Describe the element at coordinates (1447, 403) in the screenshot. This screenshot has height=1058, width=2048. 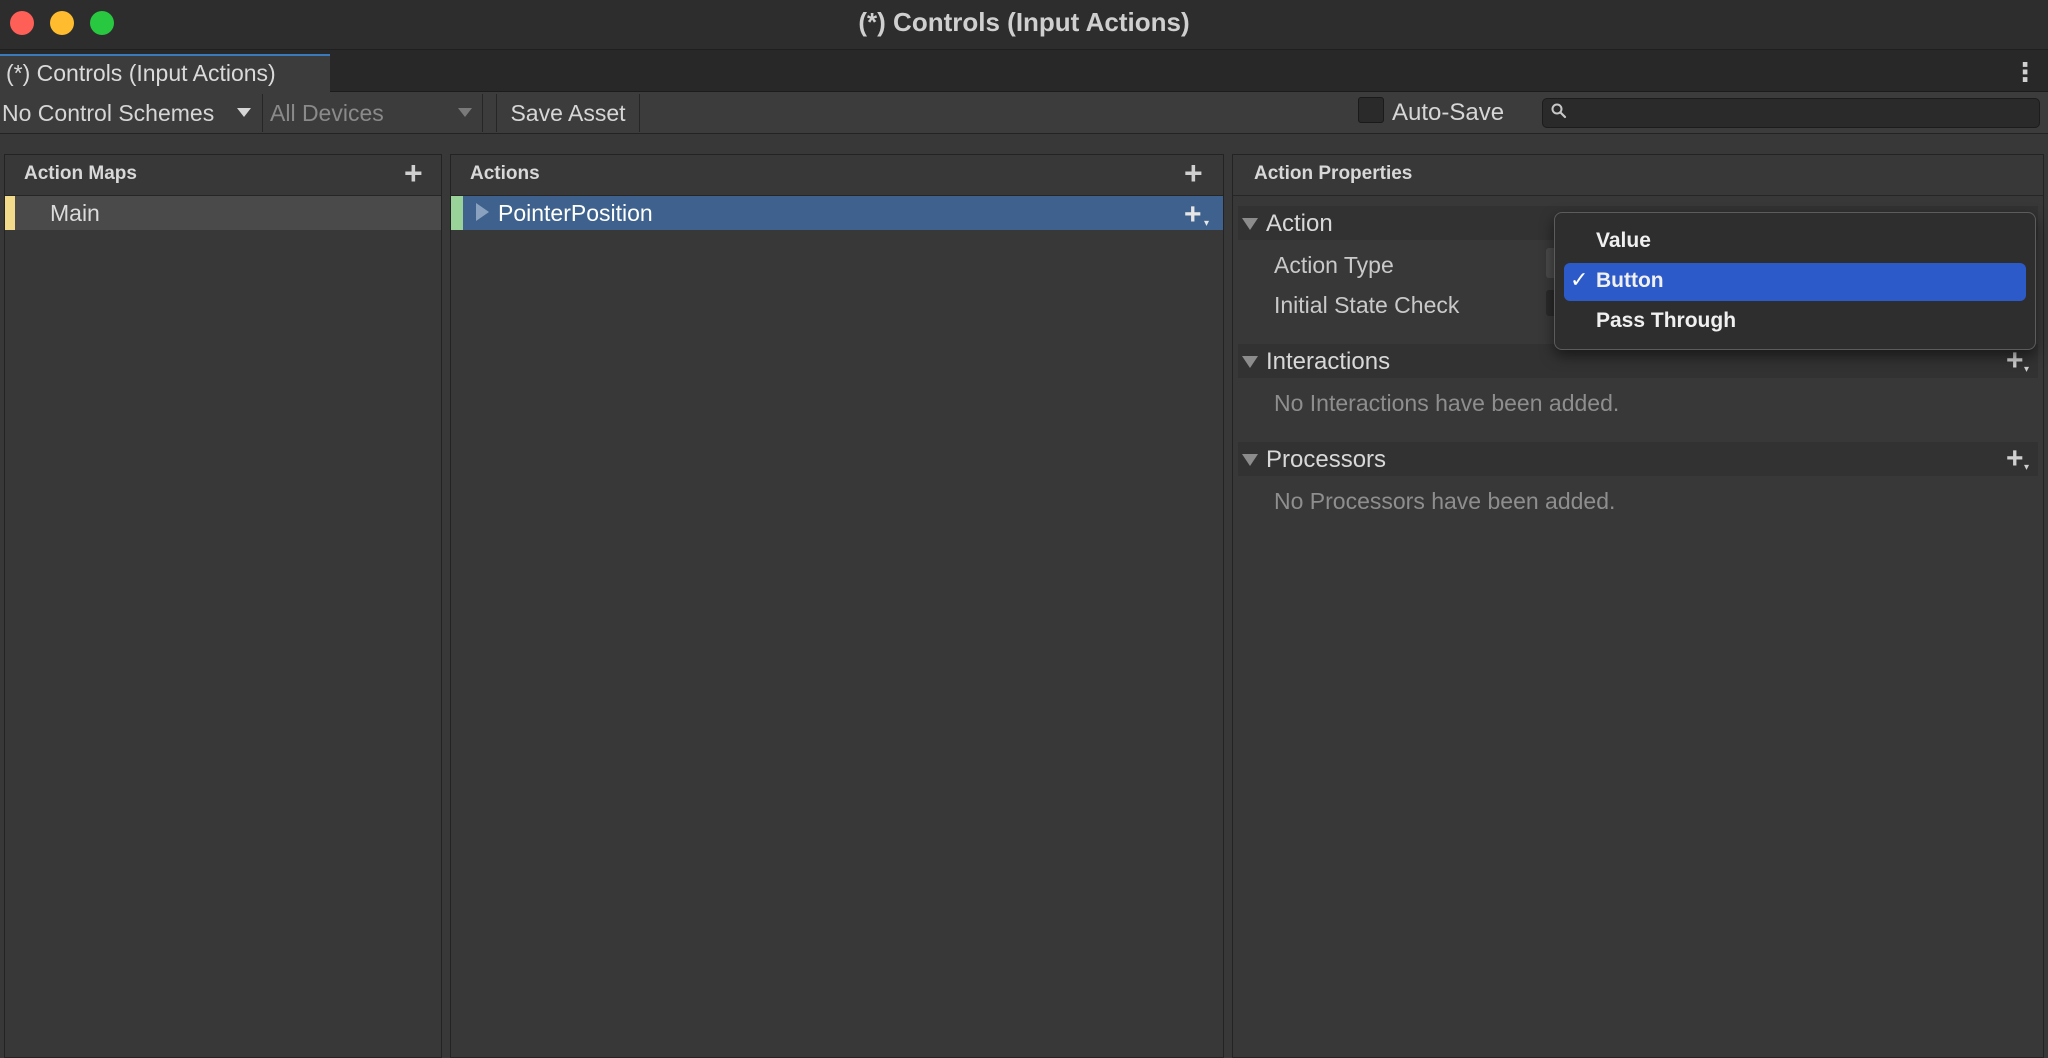
I see `interactions-empty-text: No Interactions have been added.` at that location.